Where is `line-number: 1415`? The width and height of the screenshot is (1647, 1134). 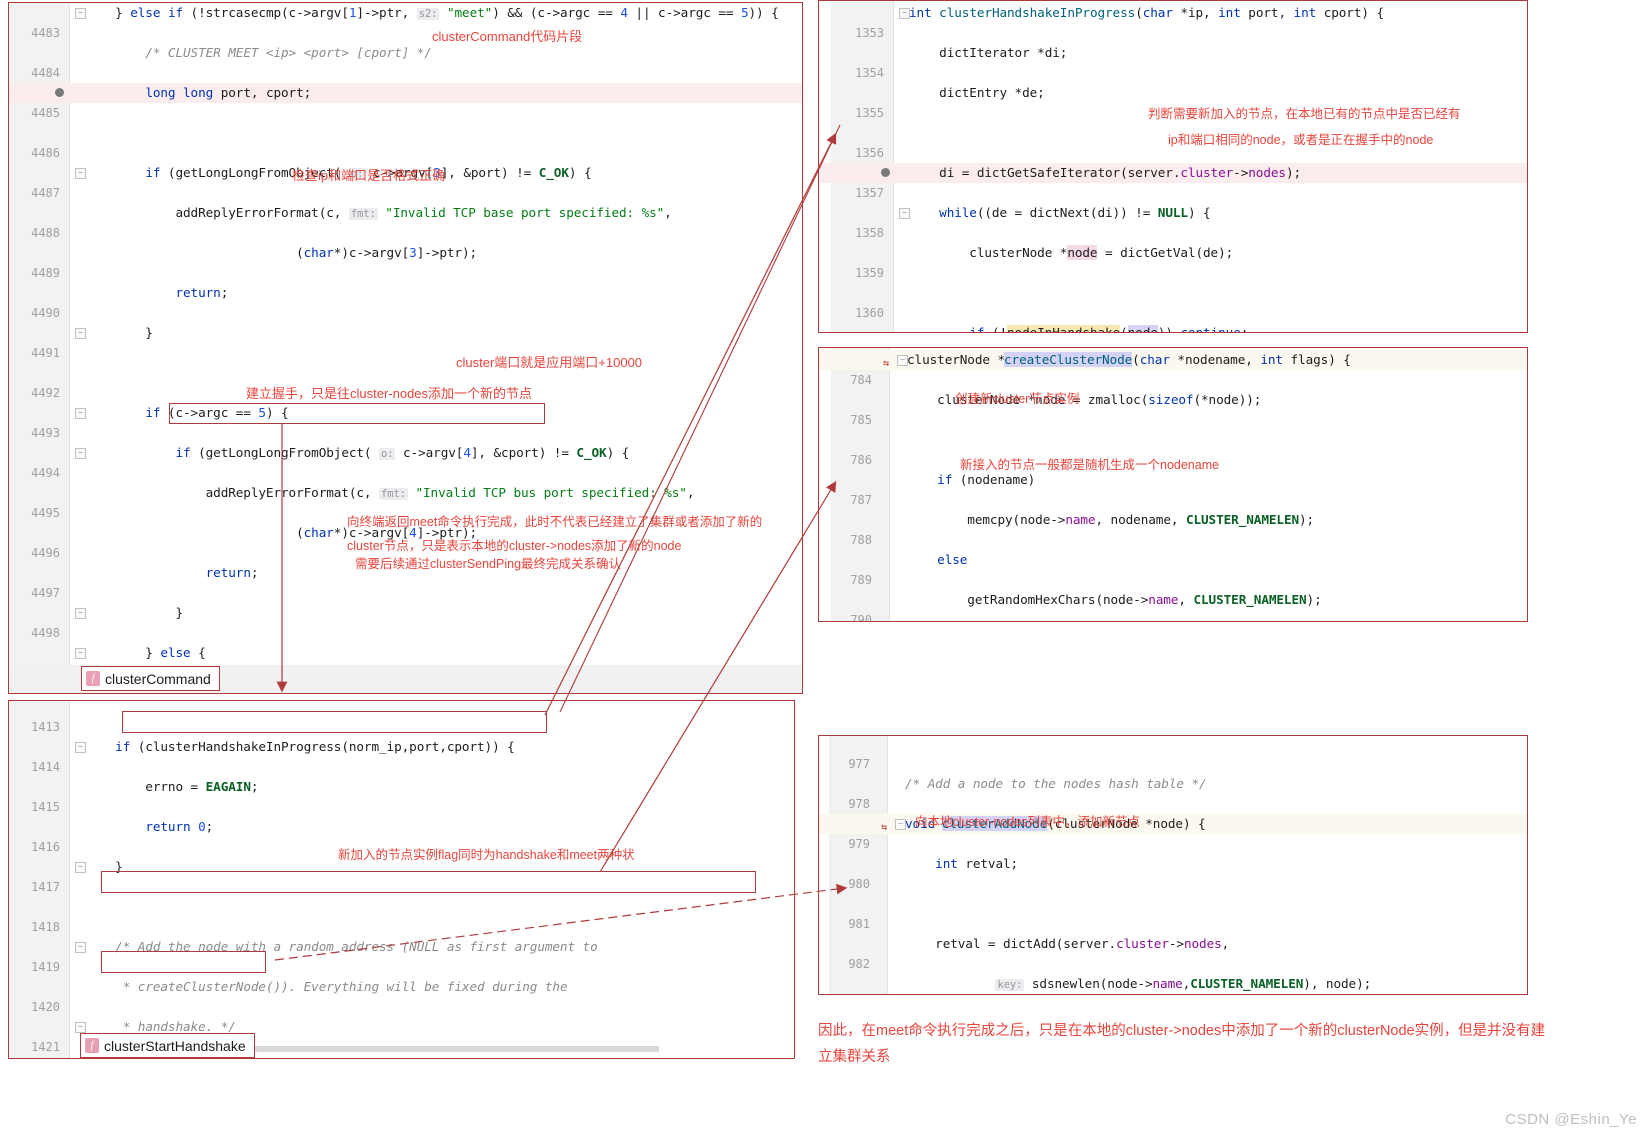 line-number: 1415 is located at coordinates (45, 807).